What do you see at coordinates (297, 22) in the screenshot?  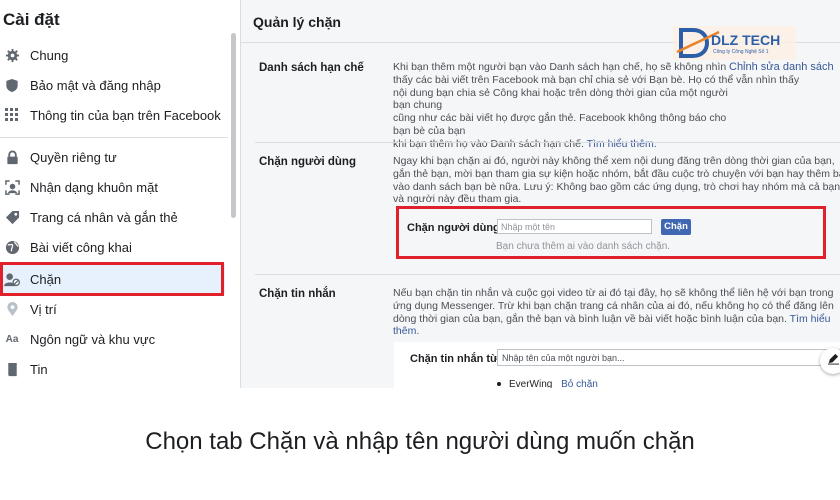 I see `page-title: Quản lý chặn` at bounding box center [297, 22].